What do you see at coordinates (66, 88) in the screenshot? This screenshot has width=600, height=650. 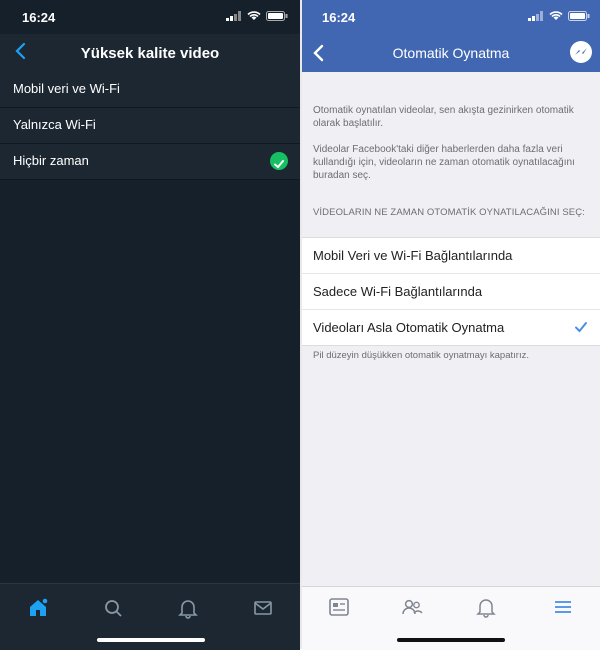 I see `option-label: Mobil veri ve Wi-Fi` at bounding box center [66, 88].